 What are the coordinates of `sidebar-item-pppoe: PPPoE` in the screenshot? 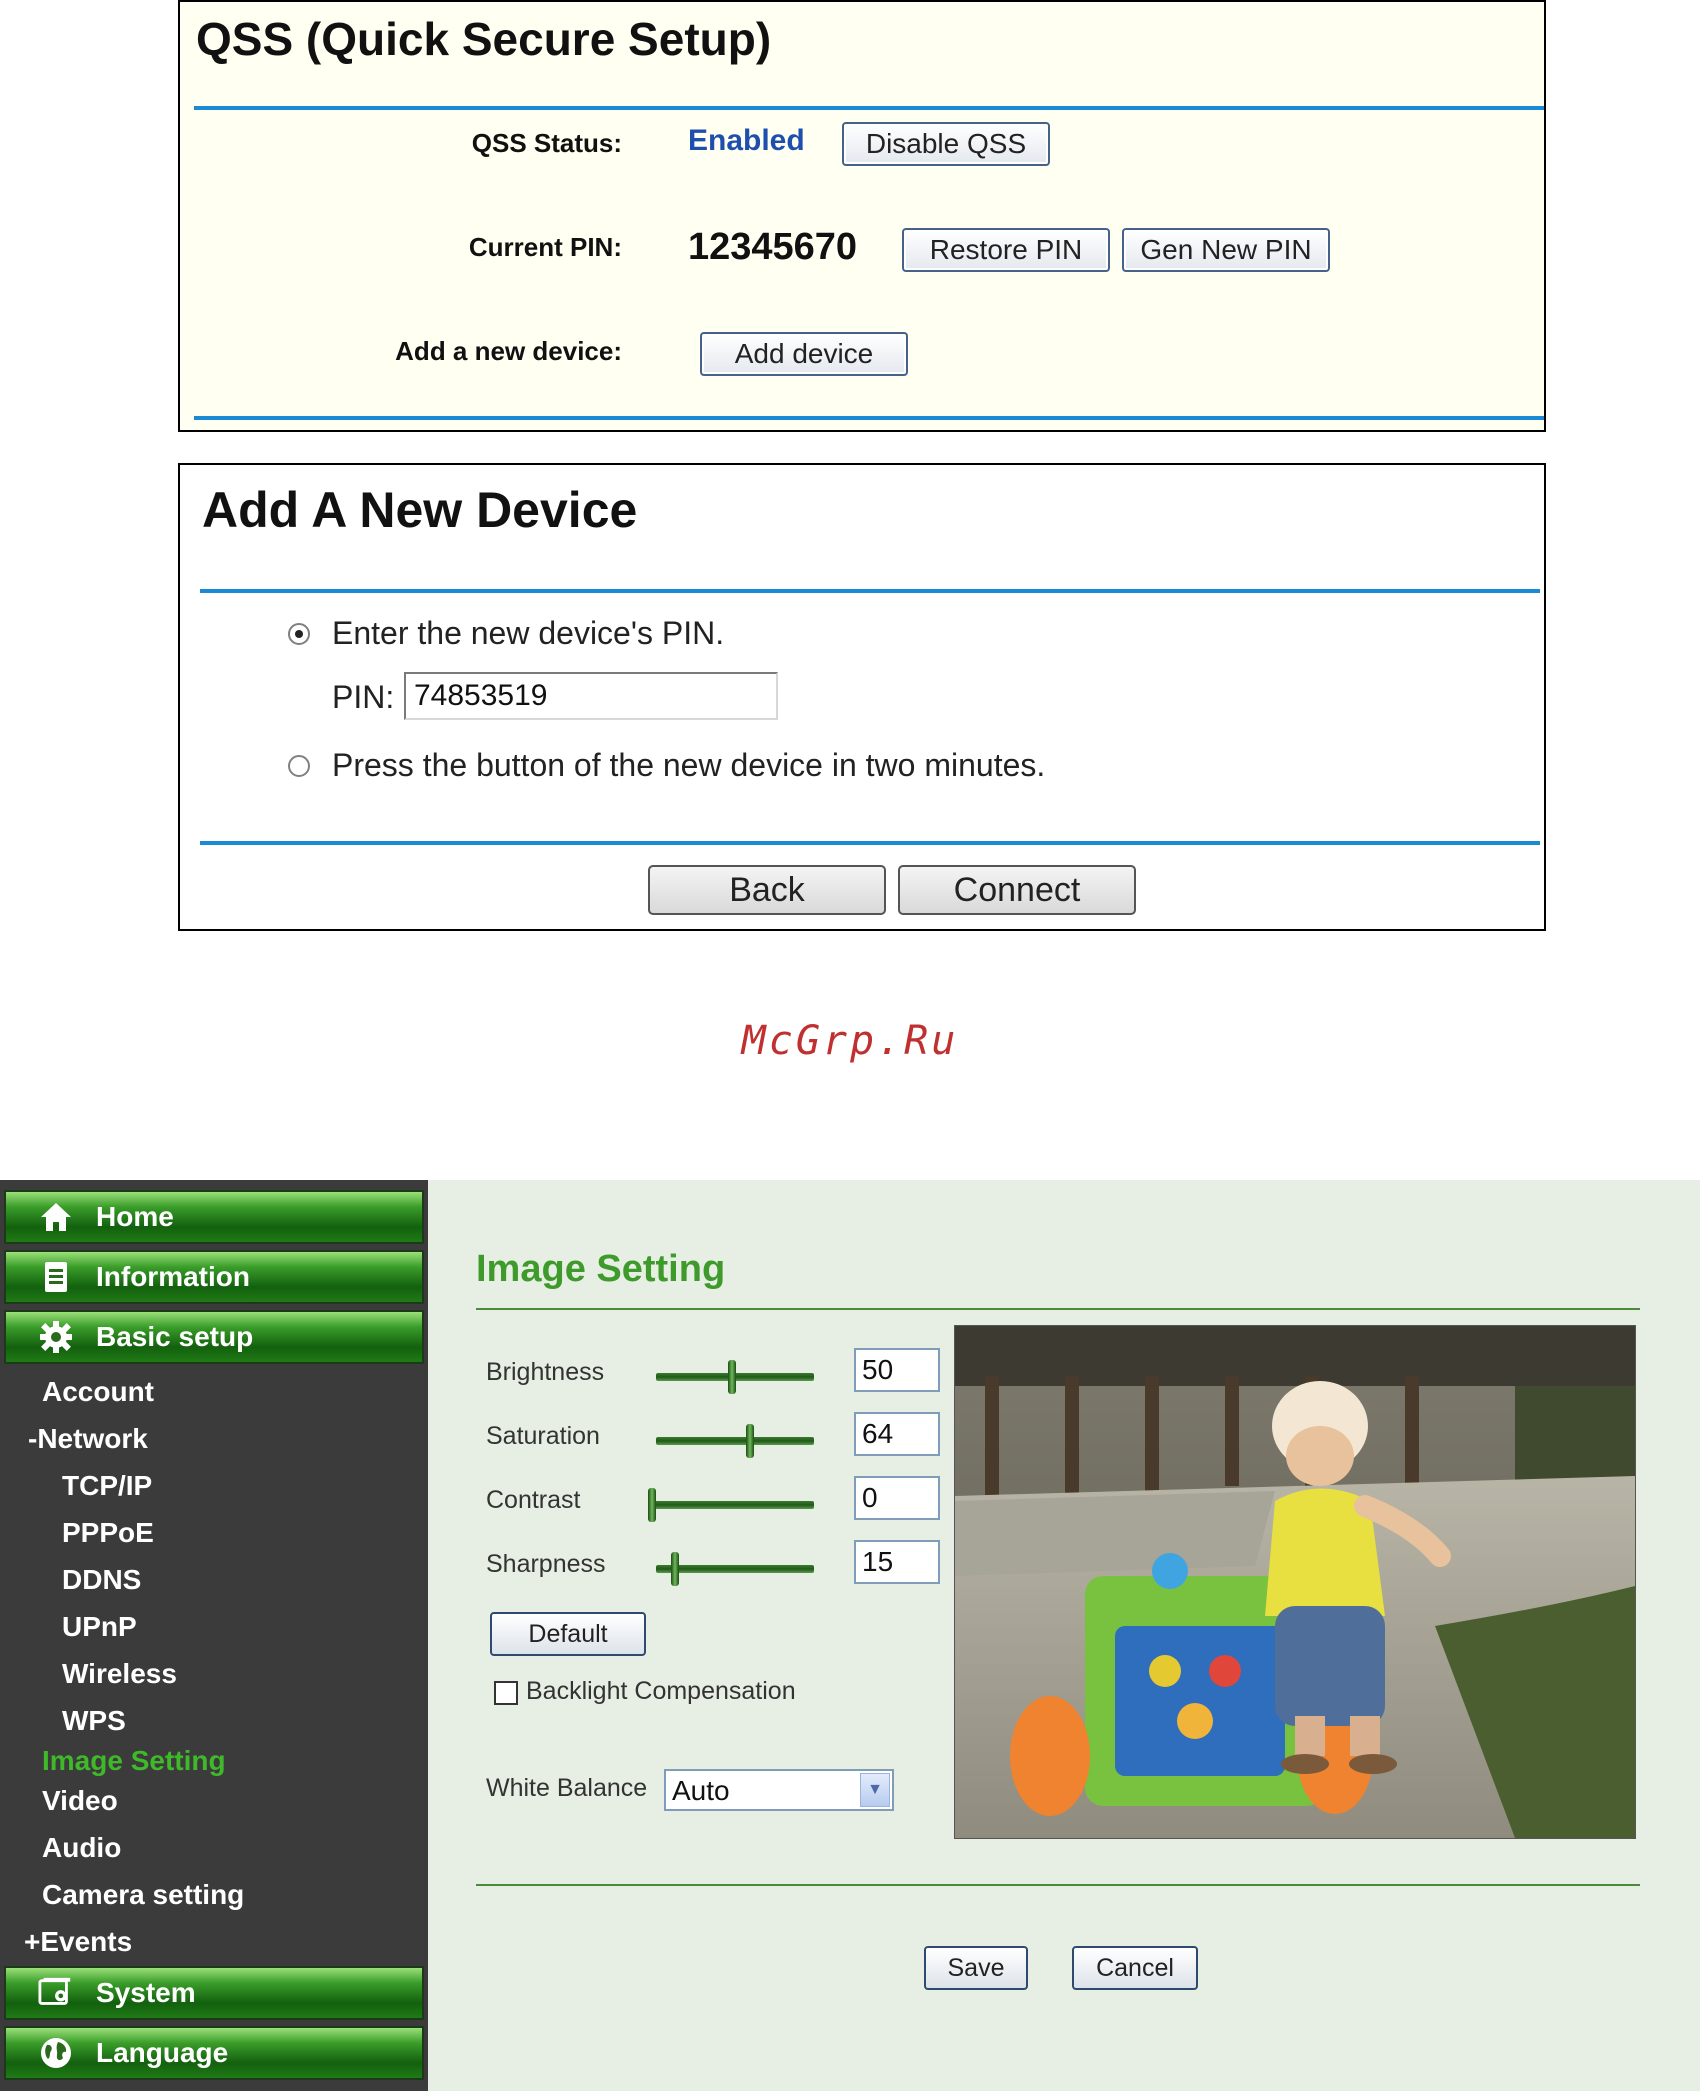 It's located at (108, 1533).